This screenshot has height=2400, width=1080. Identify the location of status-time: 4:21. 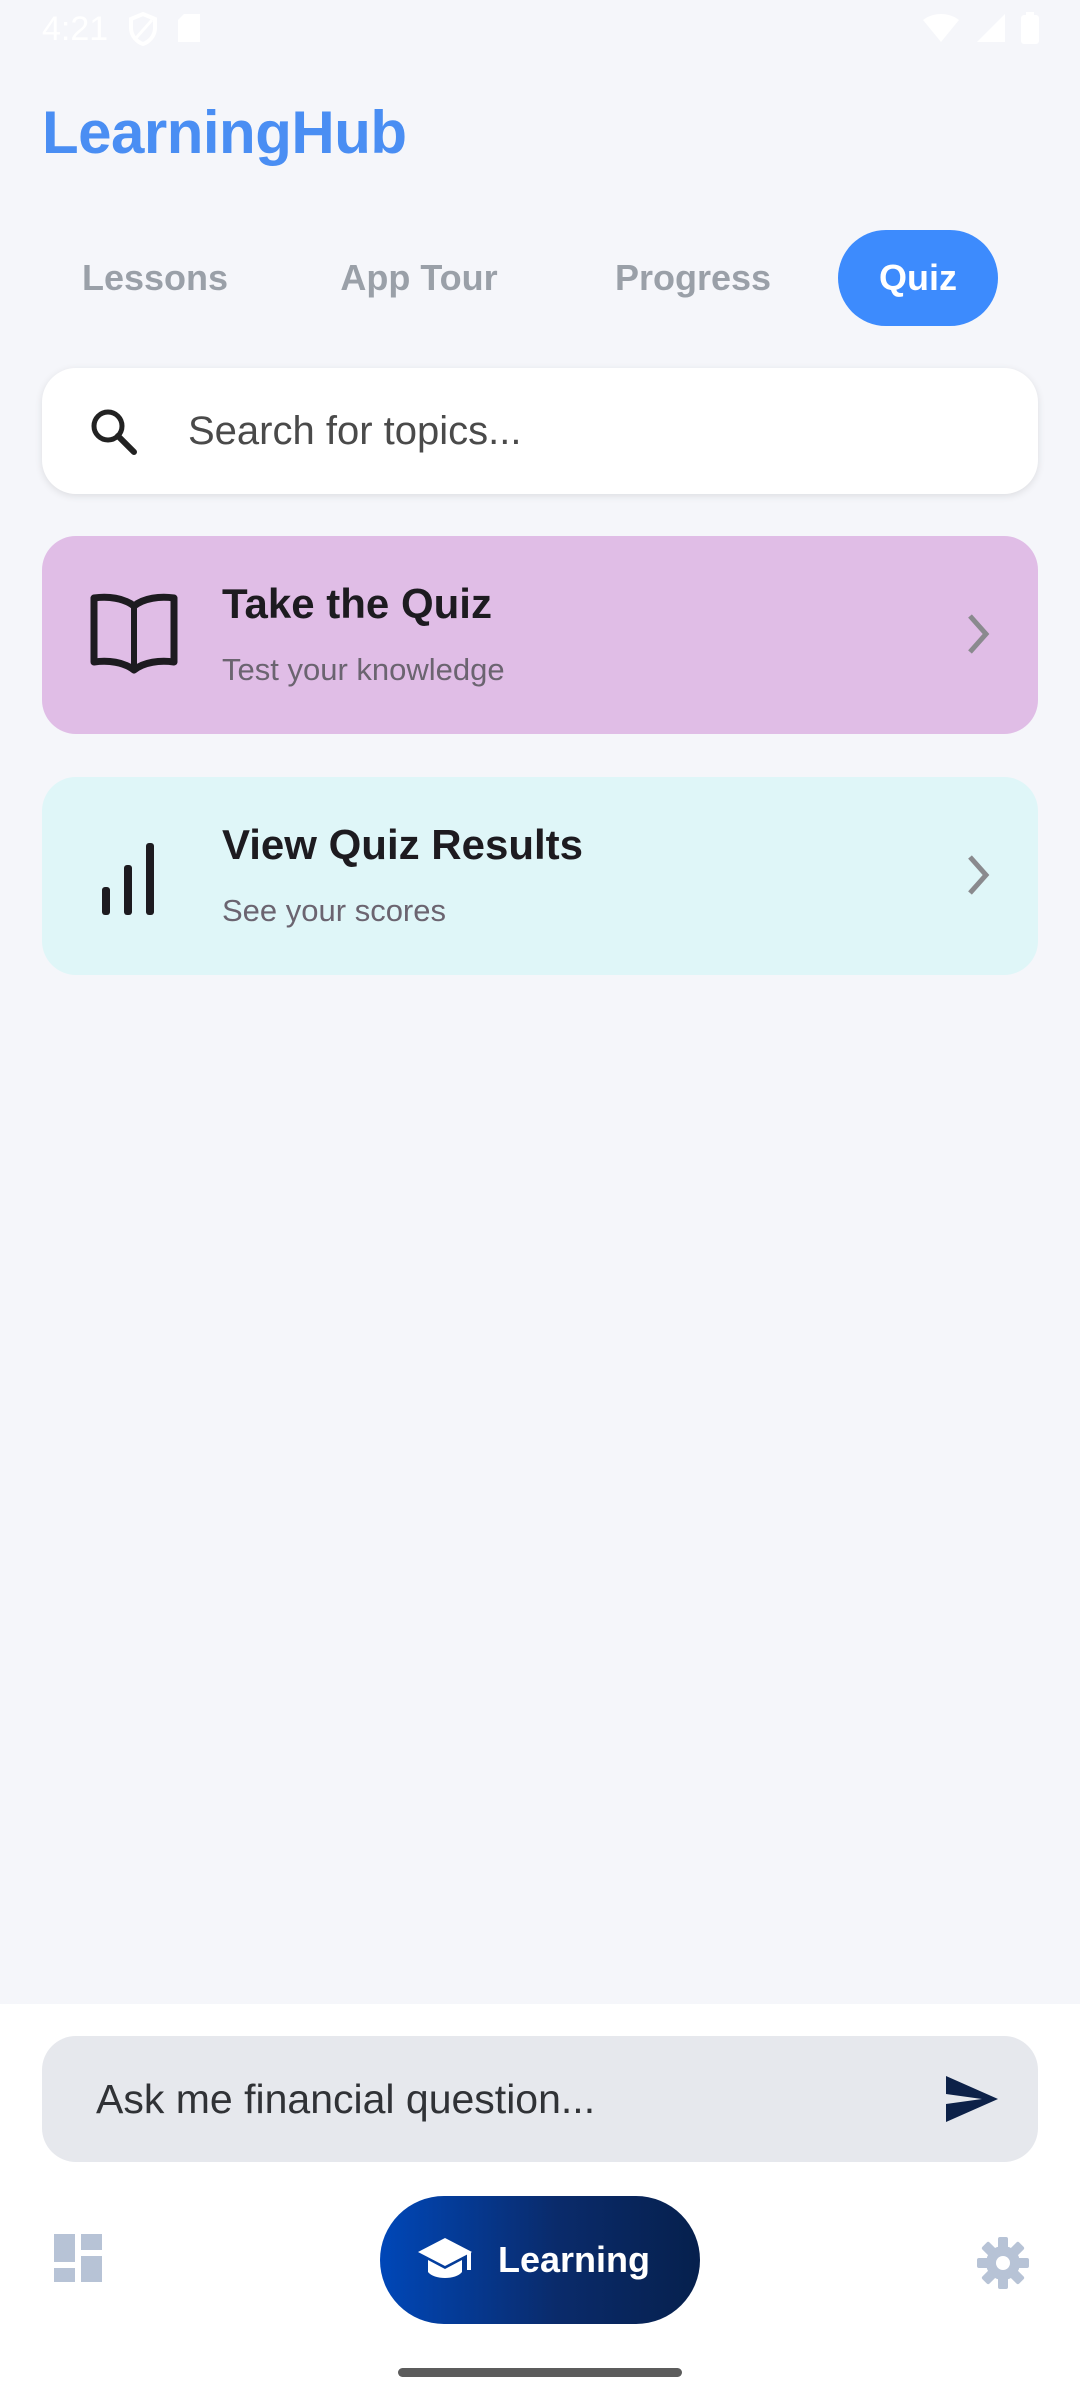
(75, 29).